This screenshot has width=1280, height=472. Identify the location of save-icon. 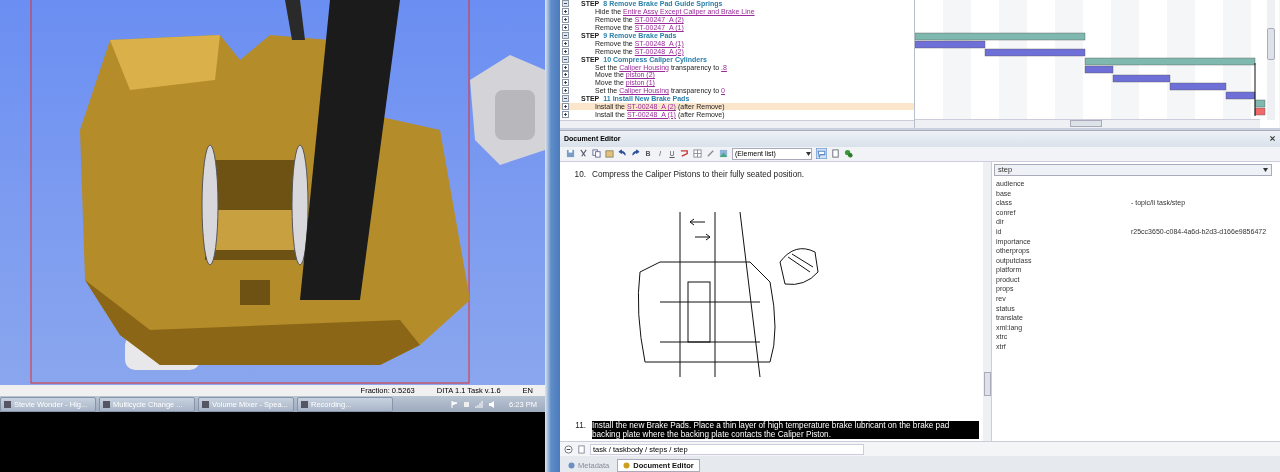
(570, 154).